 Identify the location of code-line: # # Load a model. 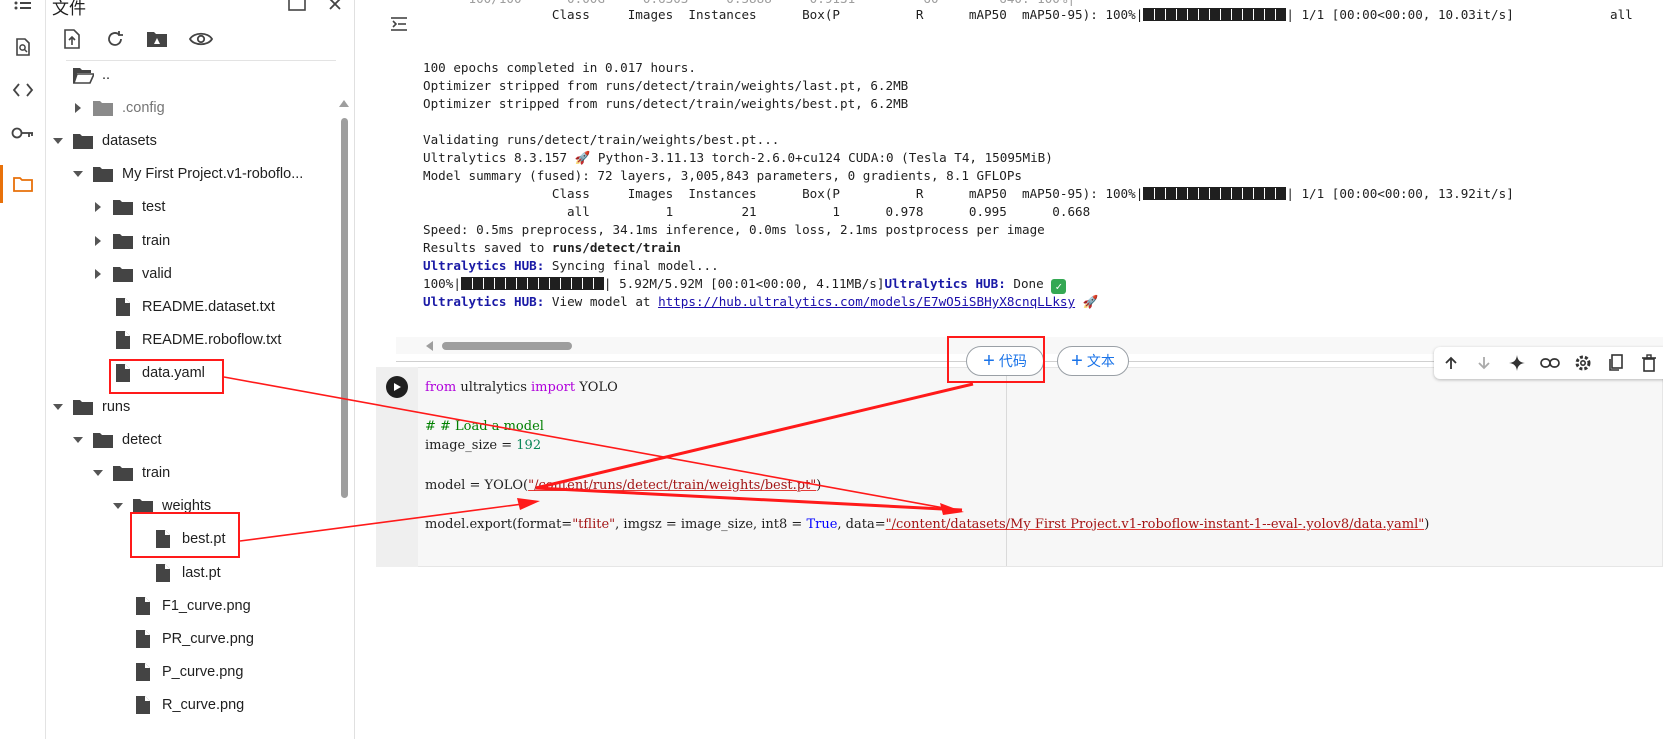
(484, 426).